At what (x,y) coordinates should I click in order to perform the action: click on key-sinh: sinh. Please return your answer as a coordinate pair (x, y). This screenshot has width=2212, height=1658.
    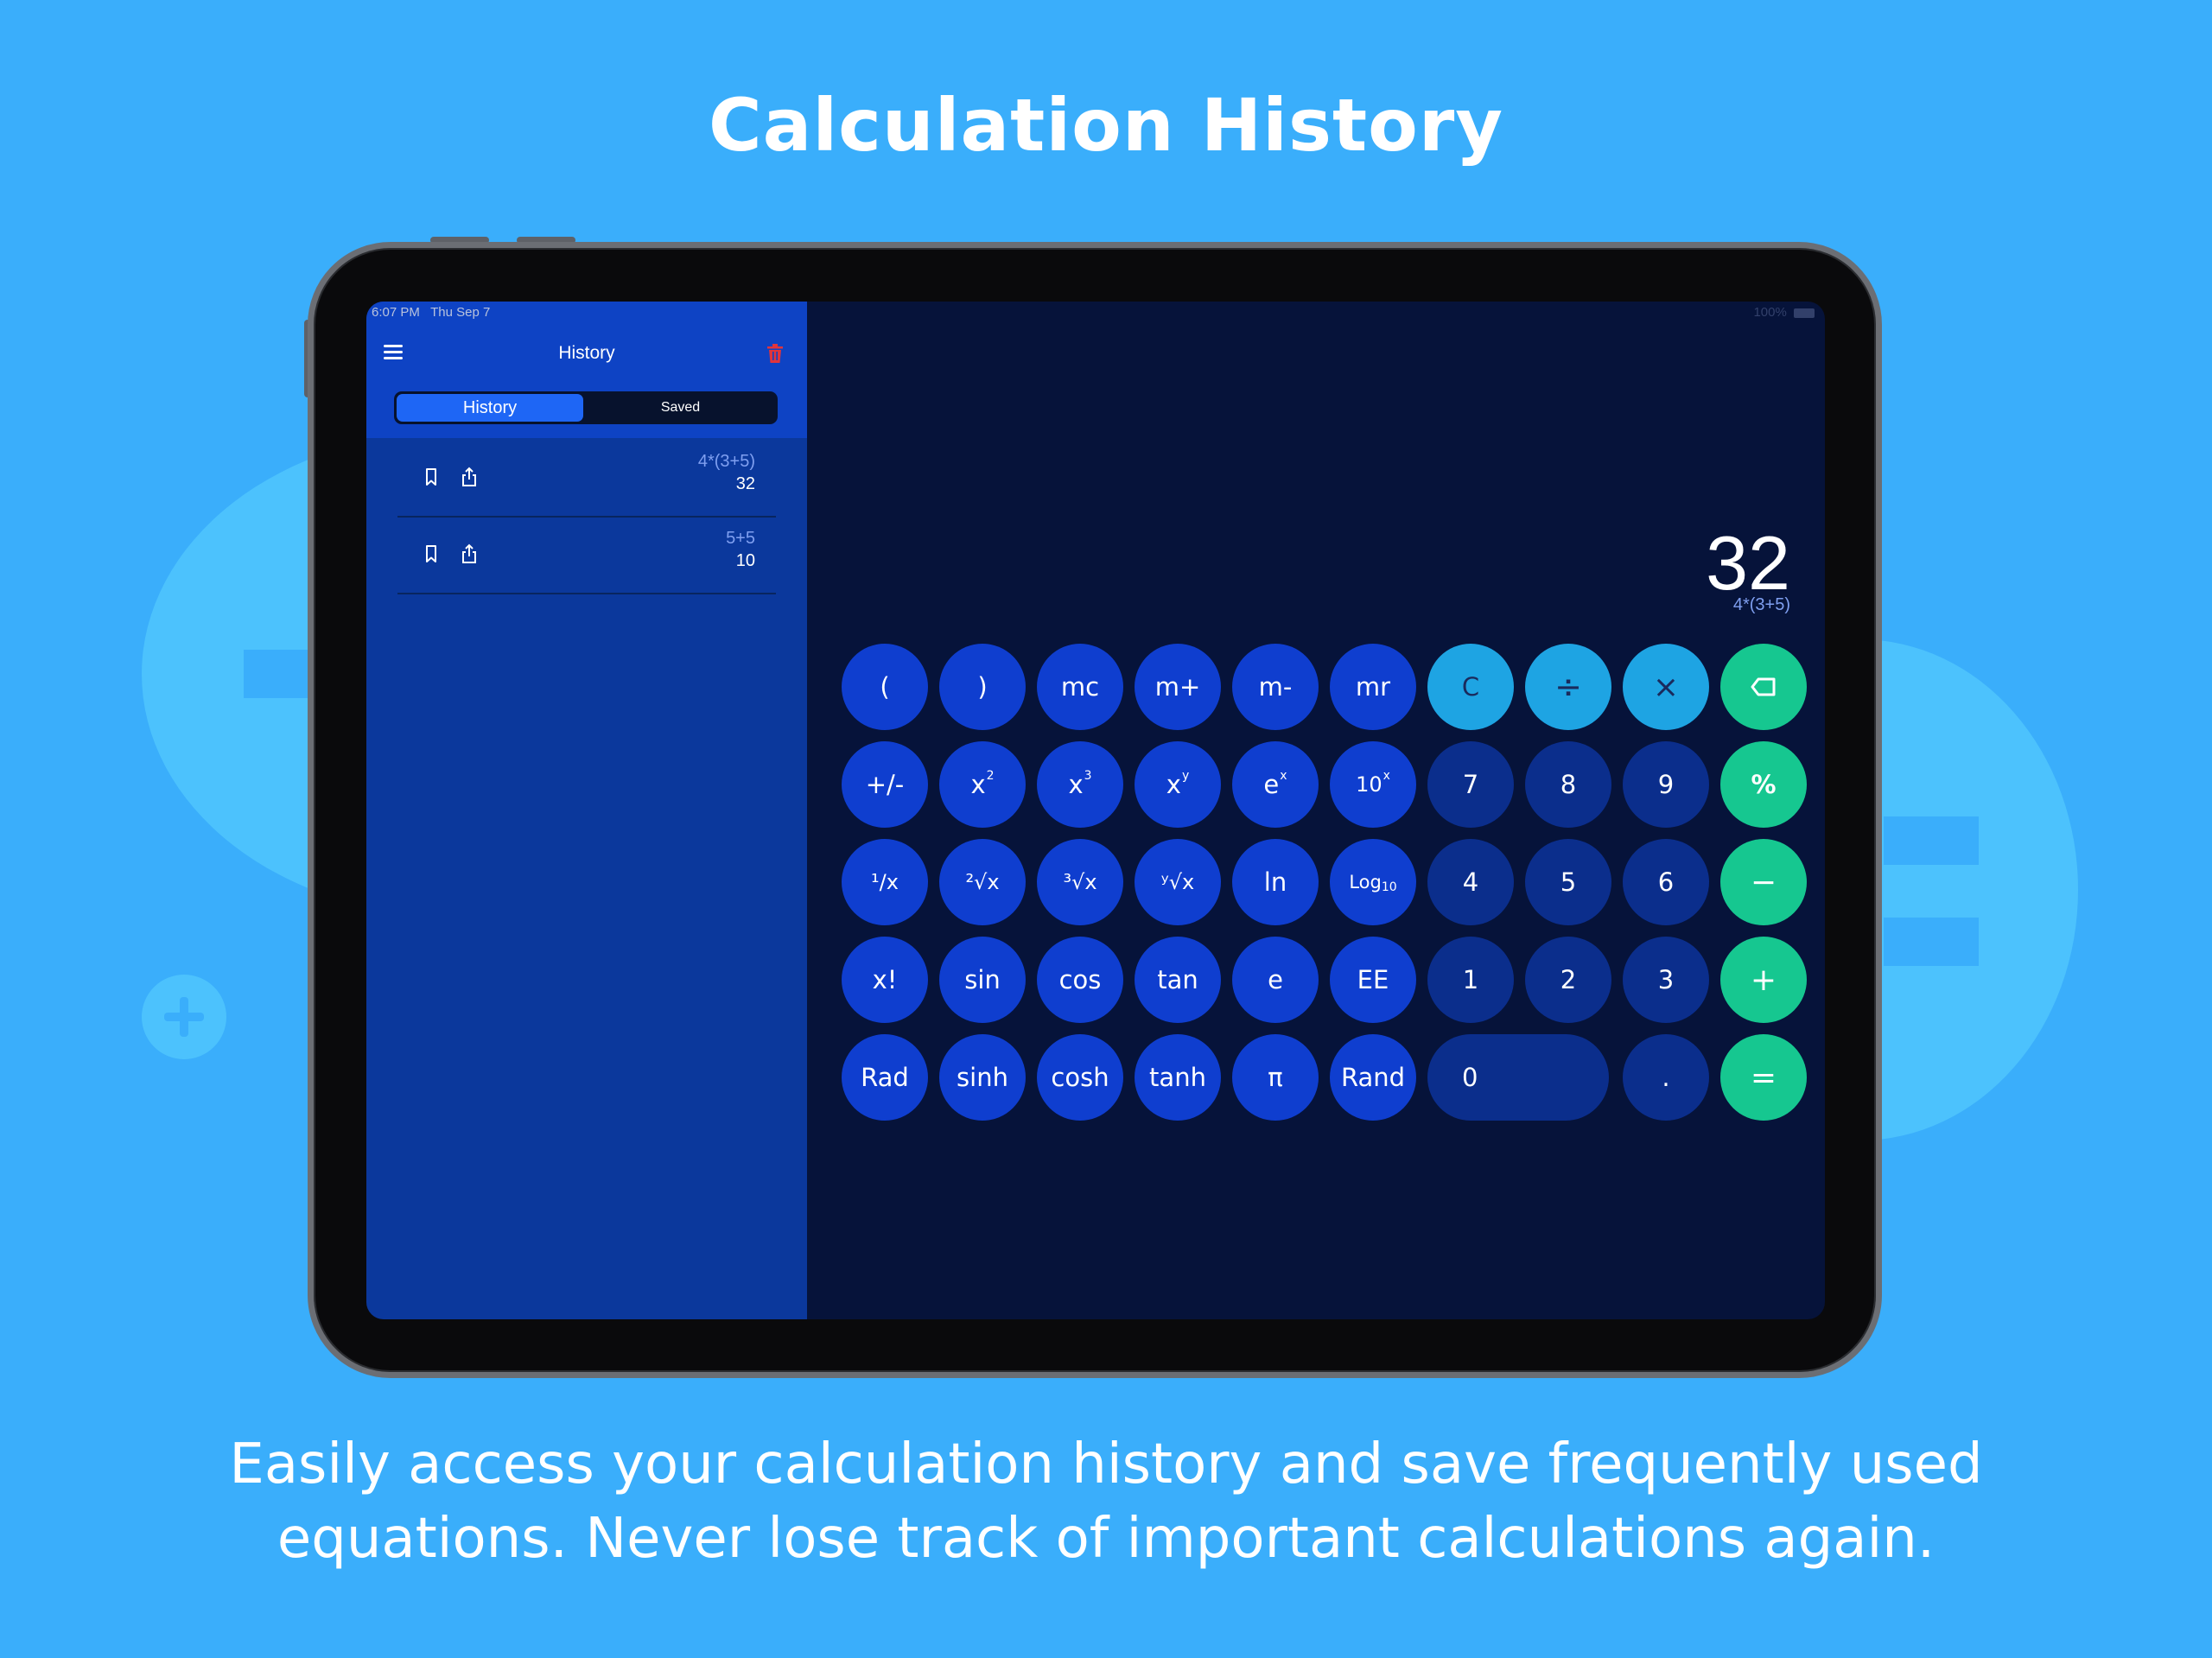
    Looking at the image, I should click on (982, 1077).